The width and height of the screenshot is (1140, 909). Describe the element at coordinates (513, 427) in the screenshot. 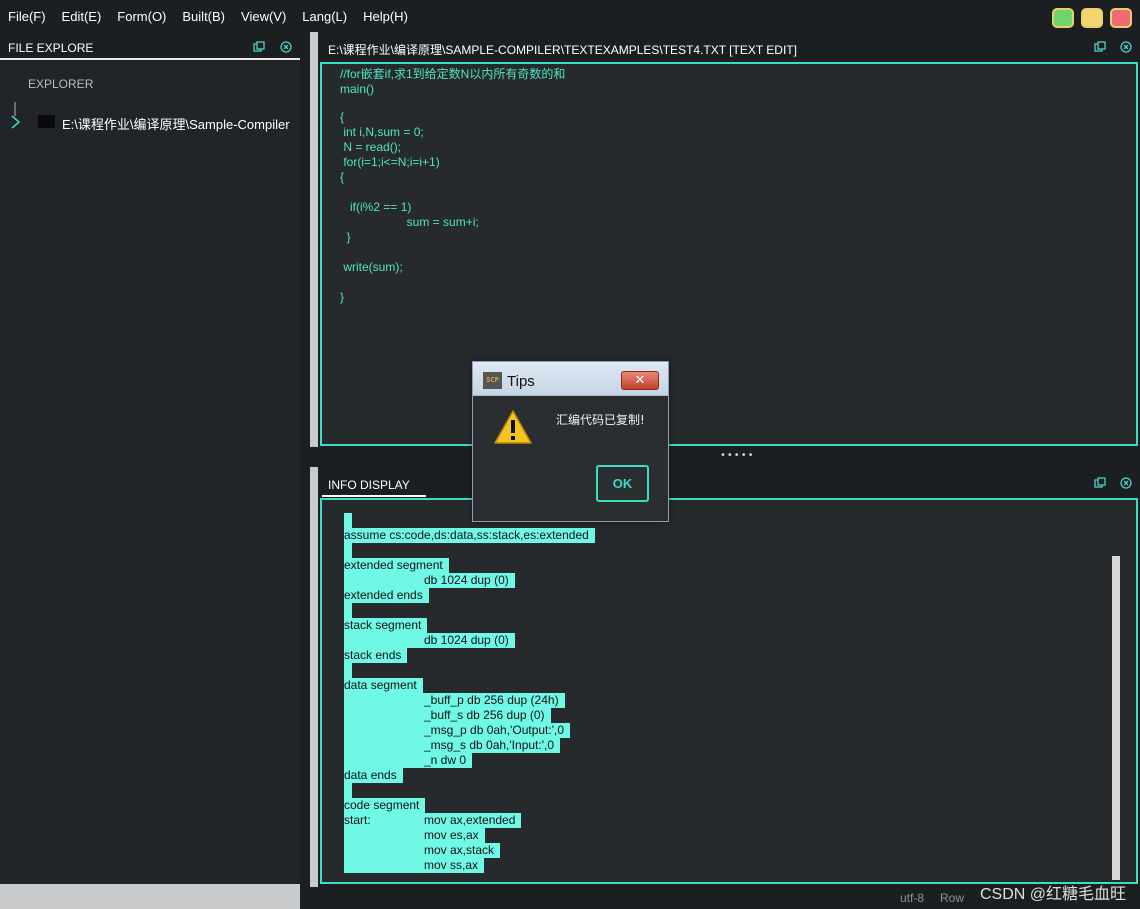

I see `warning-icon` at that location.